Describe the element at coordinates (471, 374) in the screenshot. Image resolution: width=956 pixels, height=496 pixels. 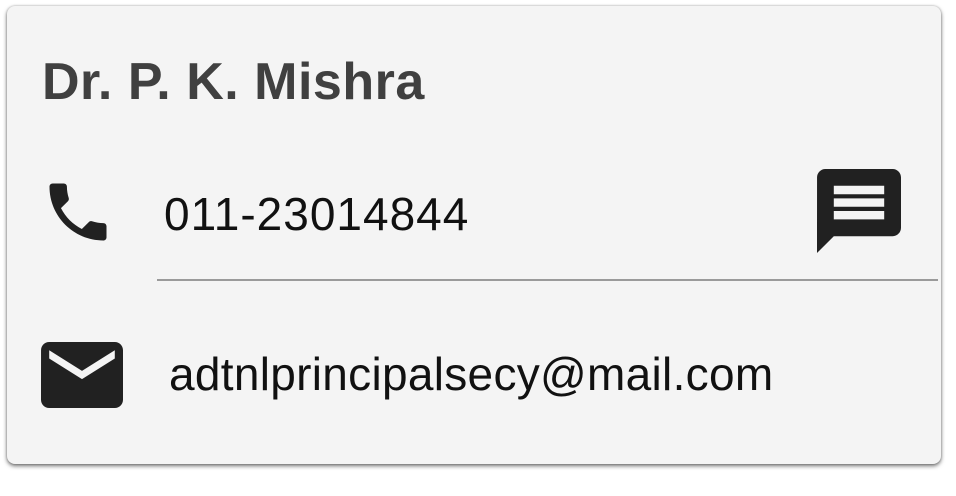
I see `email-address: adtnlprincipalsecy@mail.com` at that location.